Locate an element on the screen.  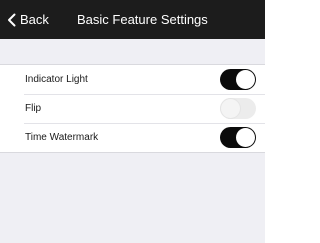
navigation-bar: Back Basic Feature Settings is located at coordinates (132, 19).